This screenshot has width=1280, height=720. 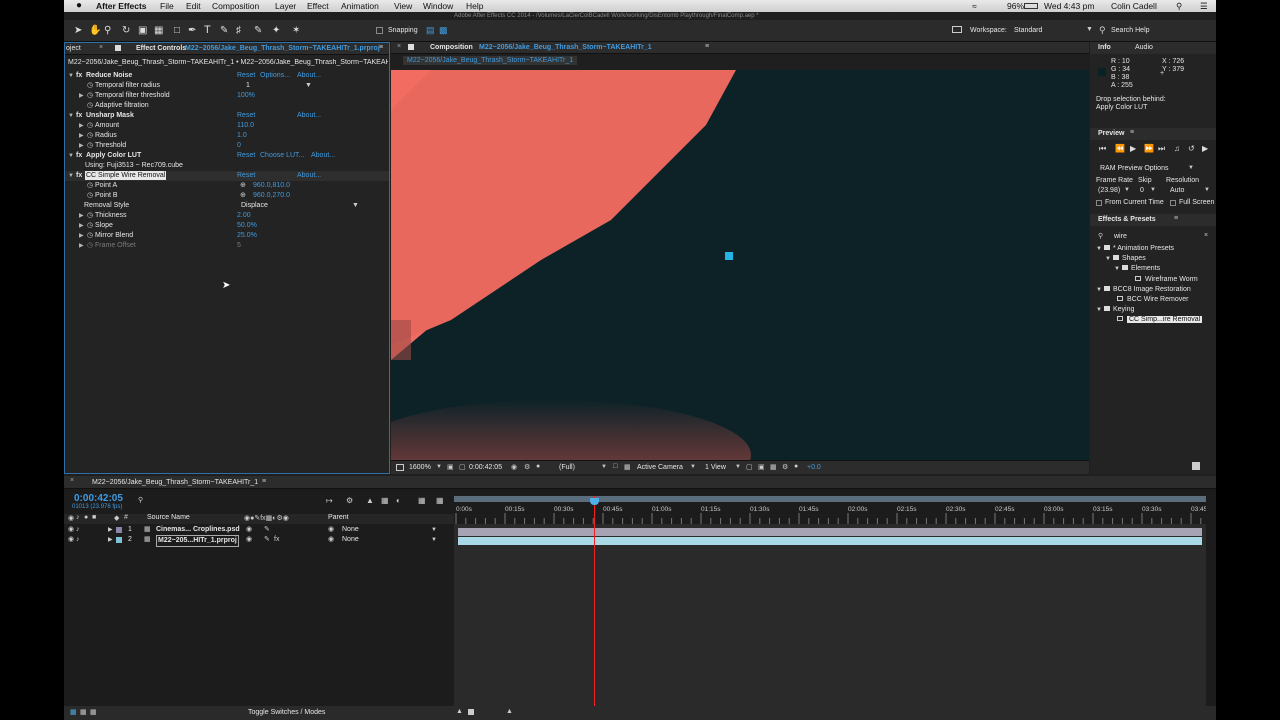 I want to click on audio-icon: ♫, so click(x=1177, y=148).